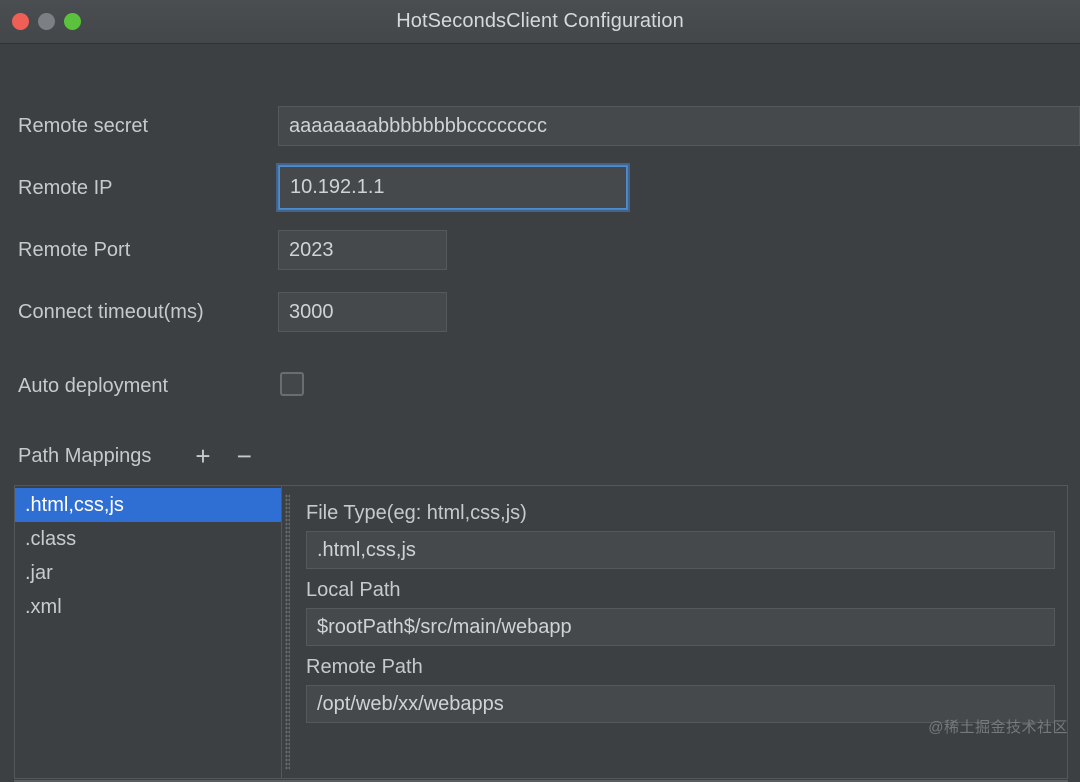 This screenshot has height=782, width=1080. What do you see at coordinates (74, 249) in the screenshot?
I see `remote-port-label: Remote Port` at bounding box center [74, 249].